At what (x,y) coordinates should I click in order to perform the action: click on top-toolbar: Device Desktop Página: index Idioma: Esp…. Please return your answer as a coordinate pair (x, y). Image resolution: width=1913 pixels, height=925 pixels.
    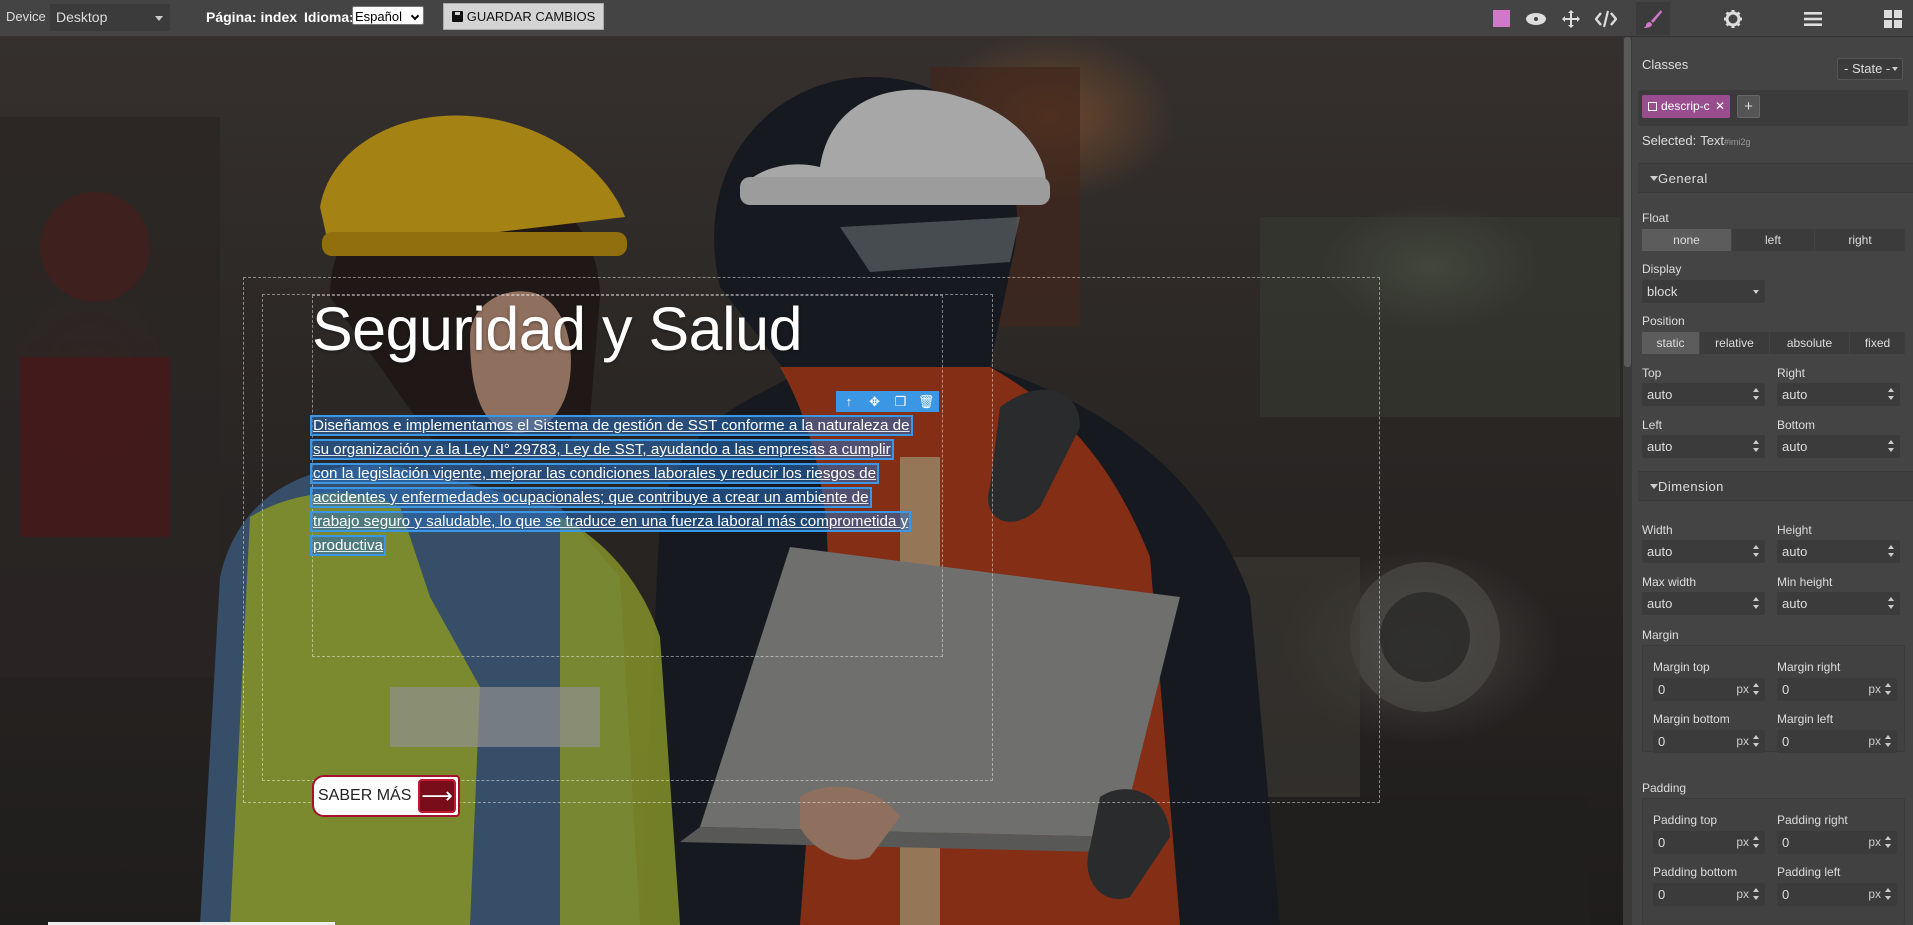
    Looking at the image, I should click on (956, 18).